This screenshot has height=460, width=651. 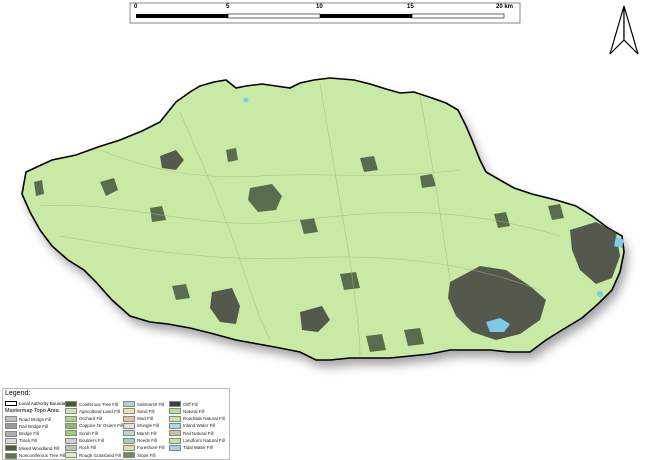 I want to click on legend-item: Marsh Fill, so click(x=140, y=433).